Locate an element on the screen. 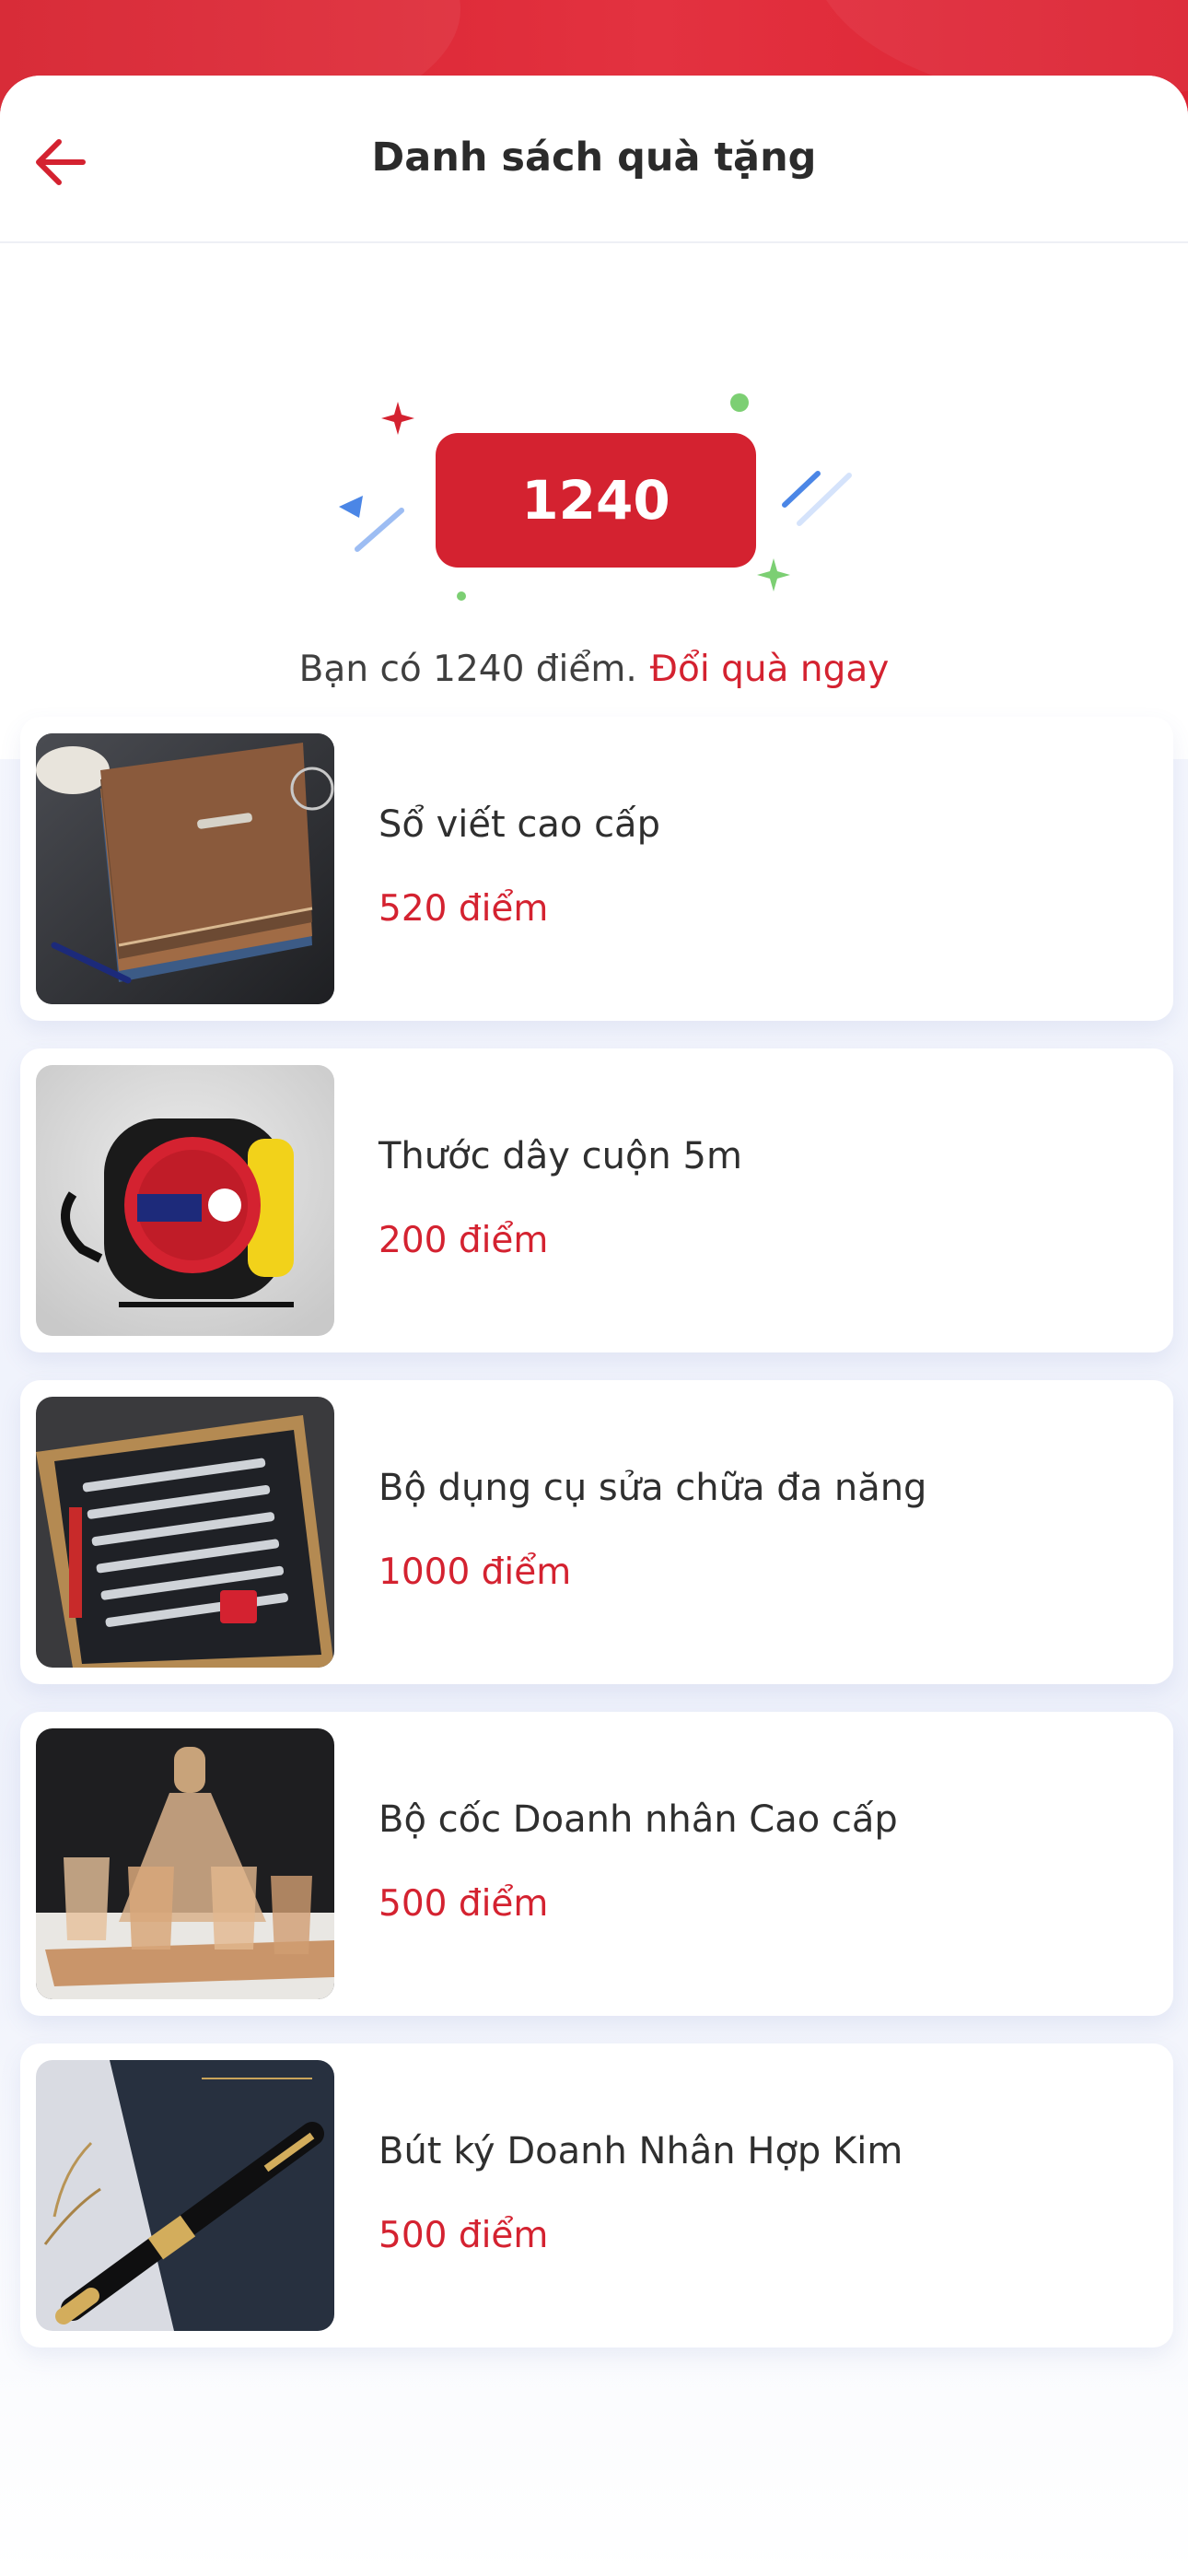 The image size is (1188, 2576). points-badge: 1240 is located at coordinates (596, 500).